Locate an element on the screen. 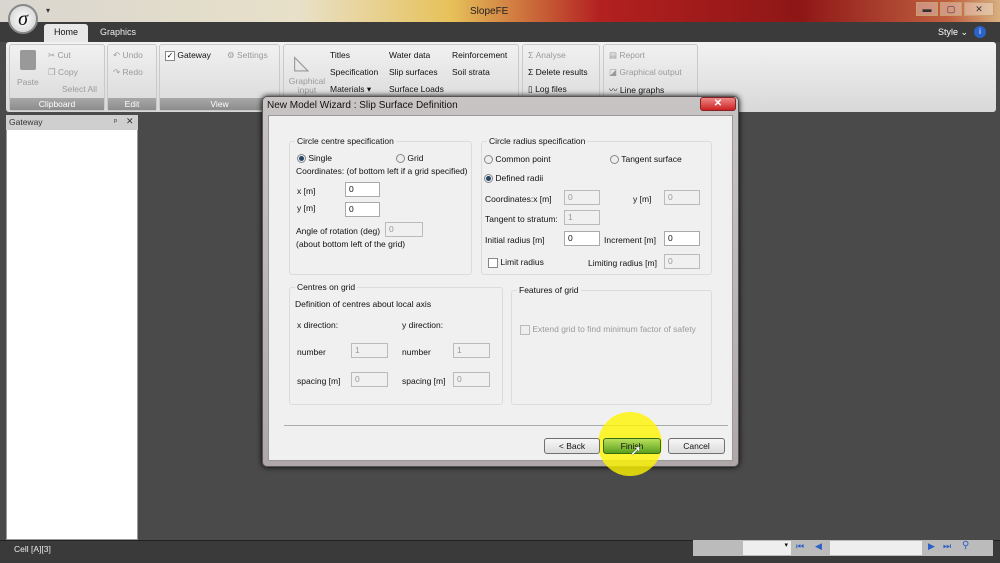 The image size is (1000, 563). x-number-label: number is located at coordinates (311, 352).